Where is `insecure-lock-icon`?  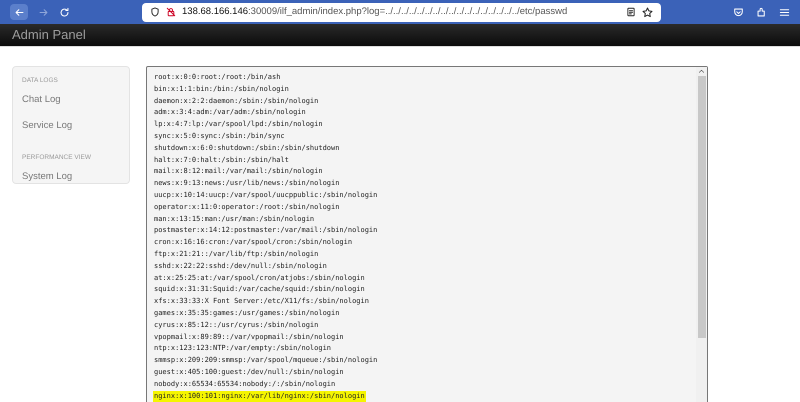
insecure-lock-icon is located at coordinates (171, 12).